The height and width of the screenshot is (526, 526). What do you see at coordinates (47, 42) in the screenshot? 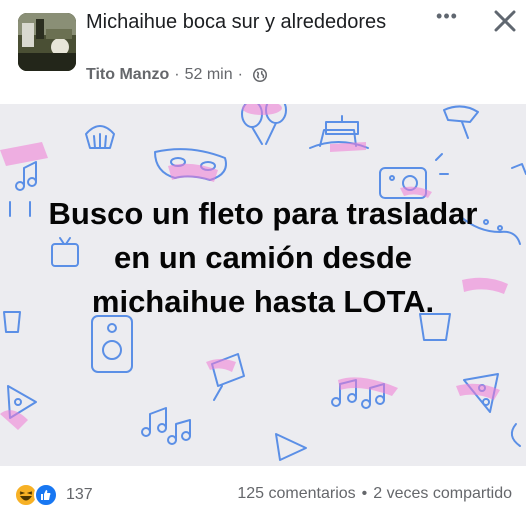
I see `group-avatar` at bounding box center [47, 42].